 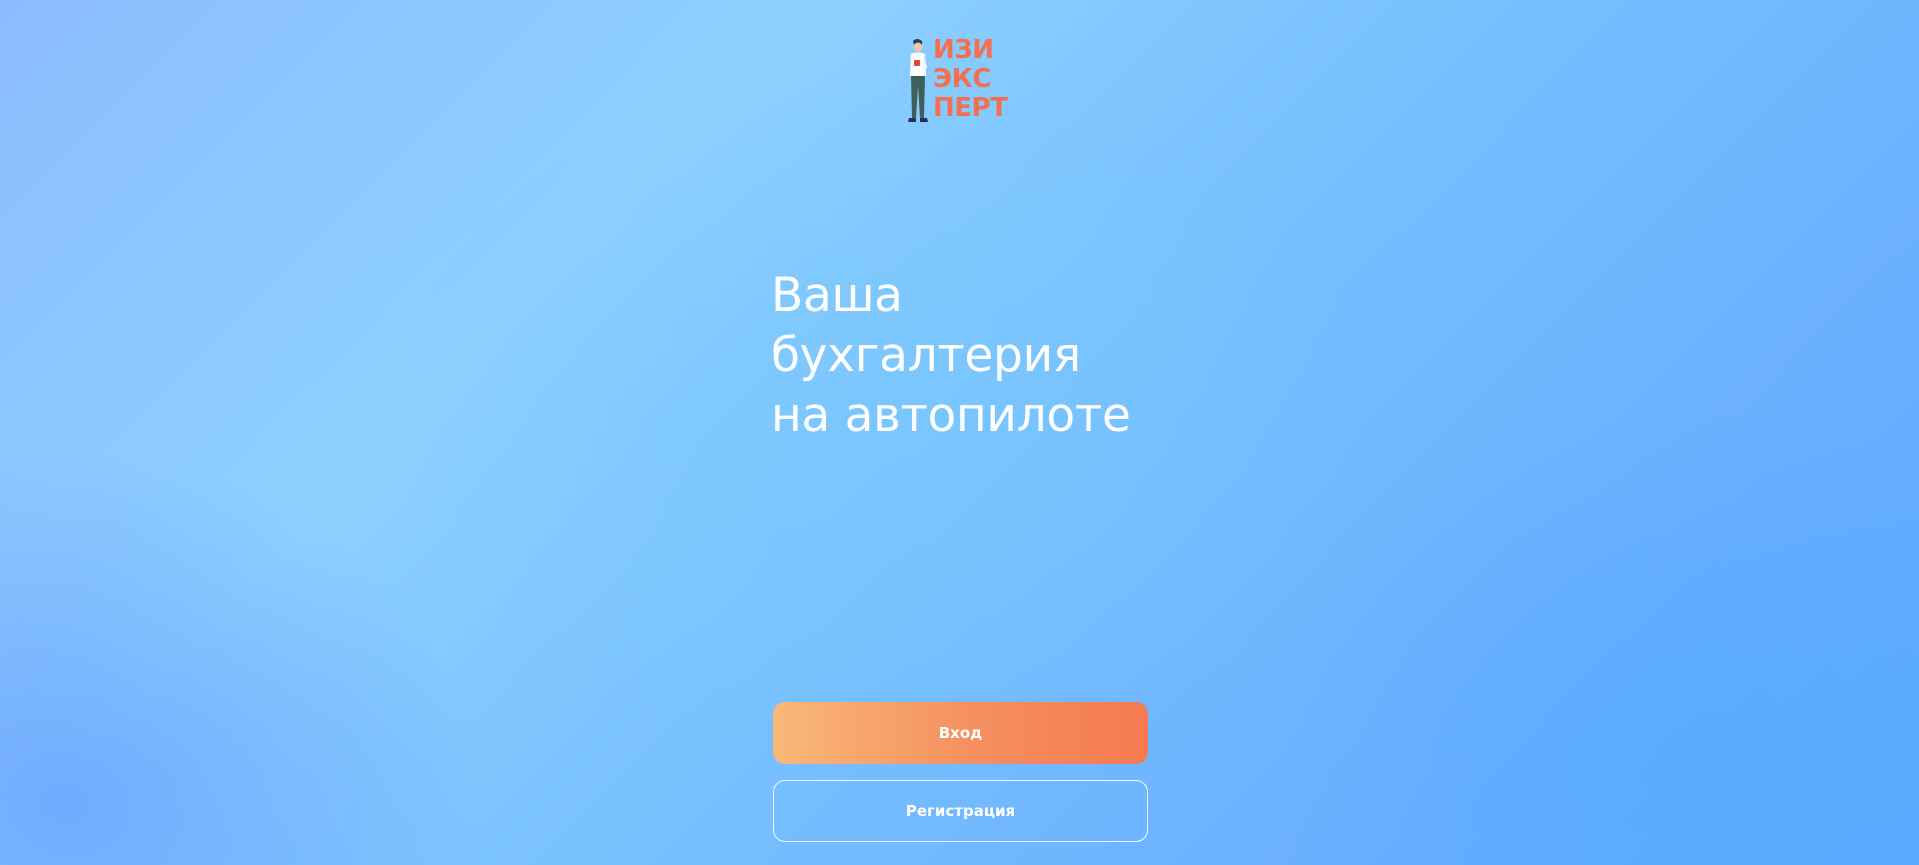 I want to click on register-button-label: Регистрация, so click(x=960, y=811).